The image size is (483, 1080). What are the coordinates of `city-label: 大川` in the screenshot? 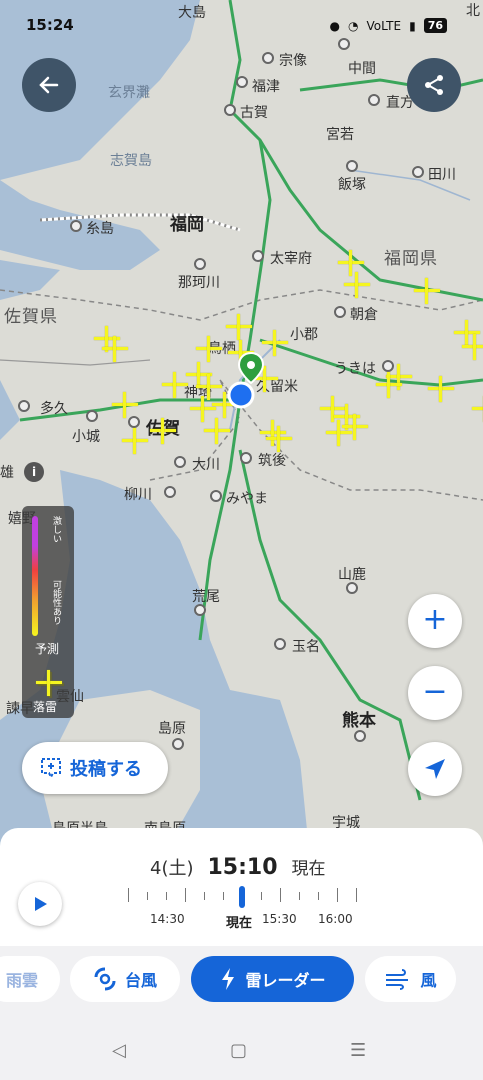 It's located at (206, 465).